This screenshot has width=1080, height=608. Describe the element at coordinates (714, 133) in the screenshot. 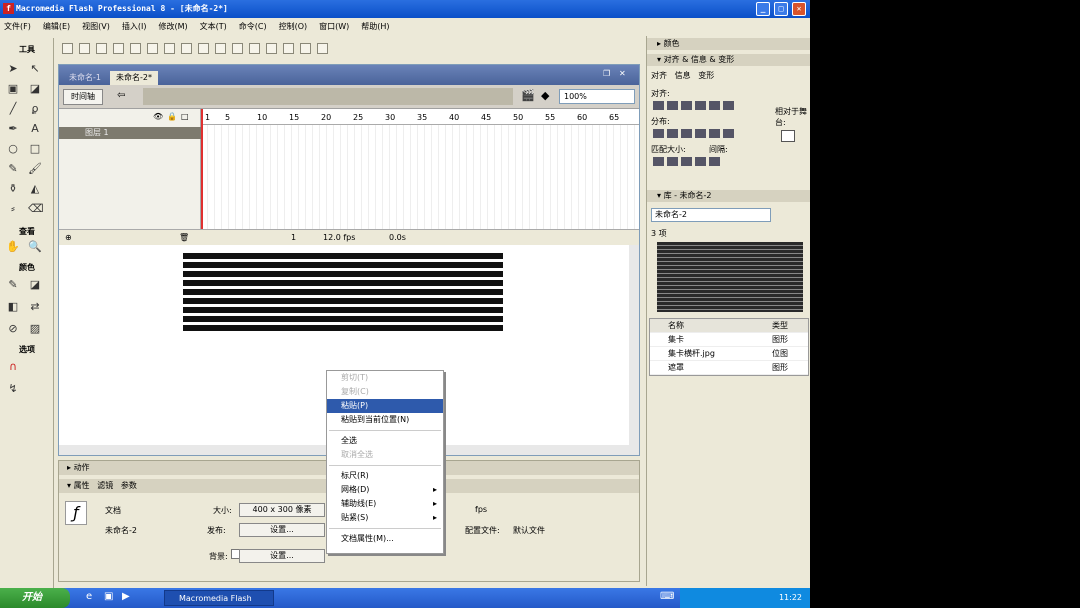

I see `distribute-hcenter-icon` at that location.